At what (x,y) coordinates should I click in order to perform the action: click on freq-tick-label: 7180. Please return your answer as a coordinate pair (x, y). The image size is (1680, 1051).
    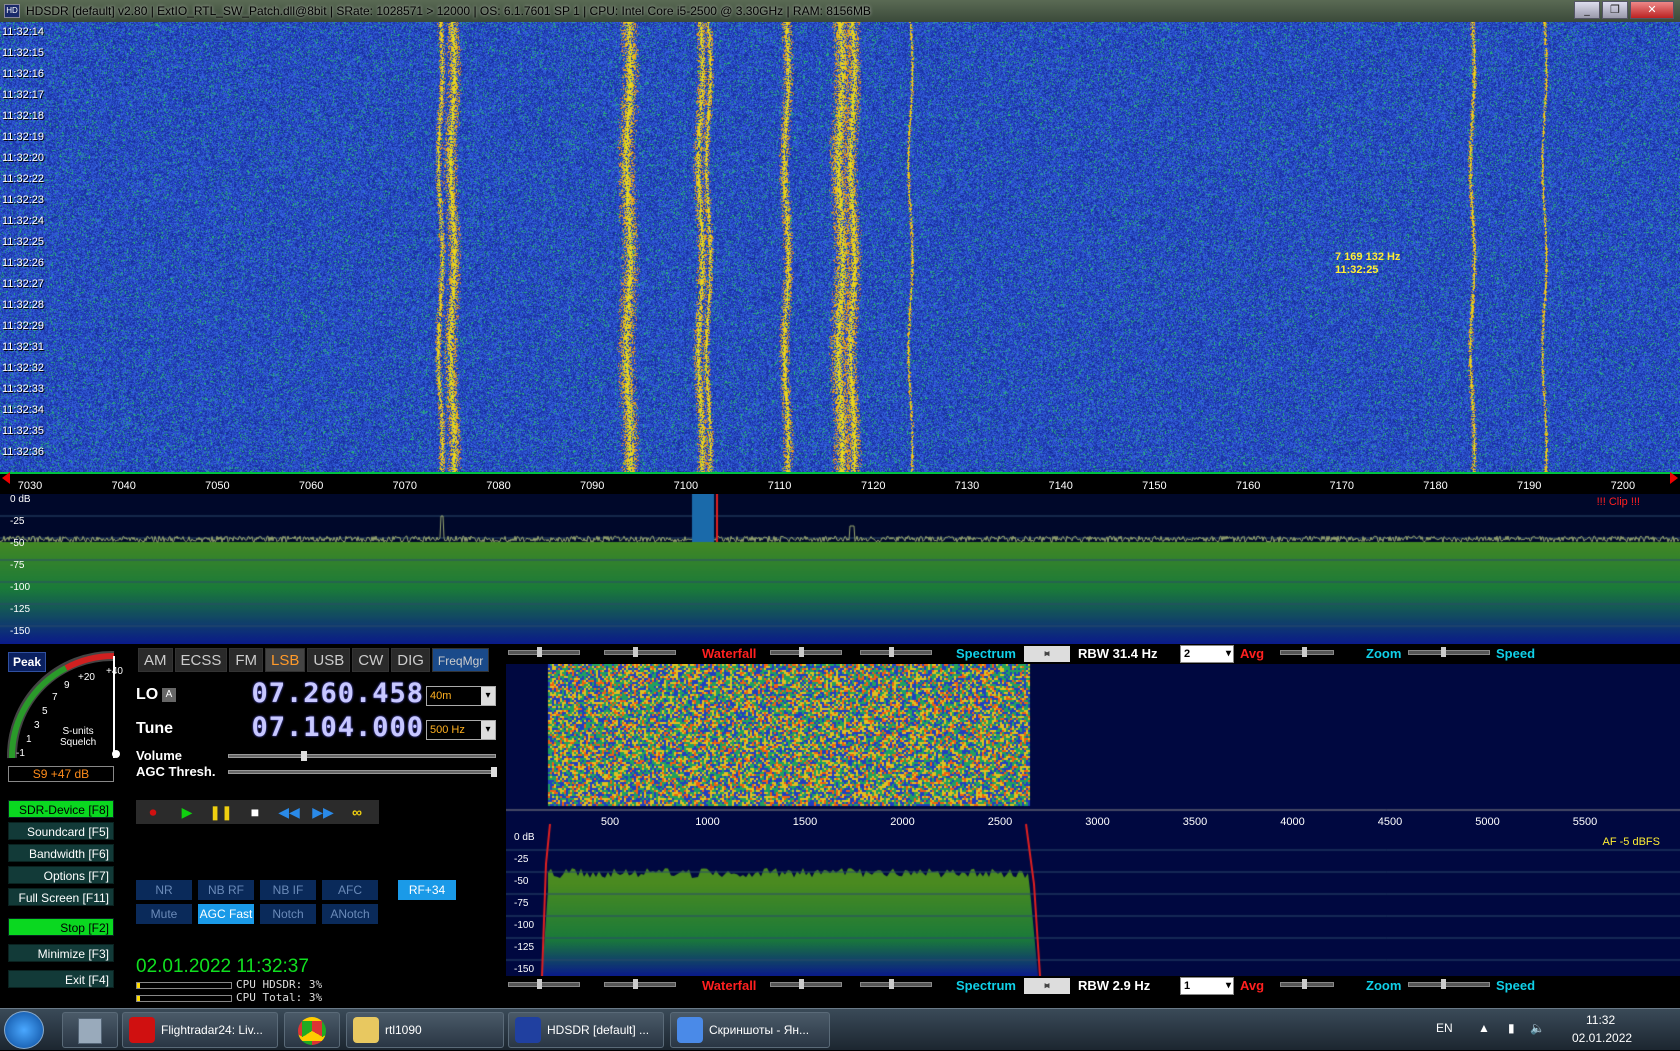
    Looking at the image, I should click on (1435, 486).